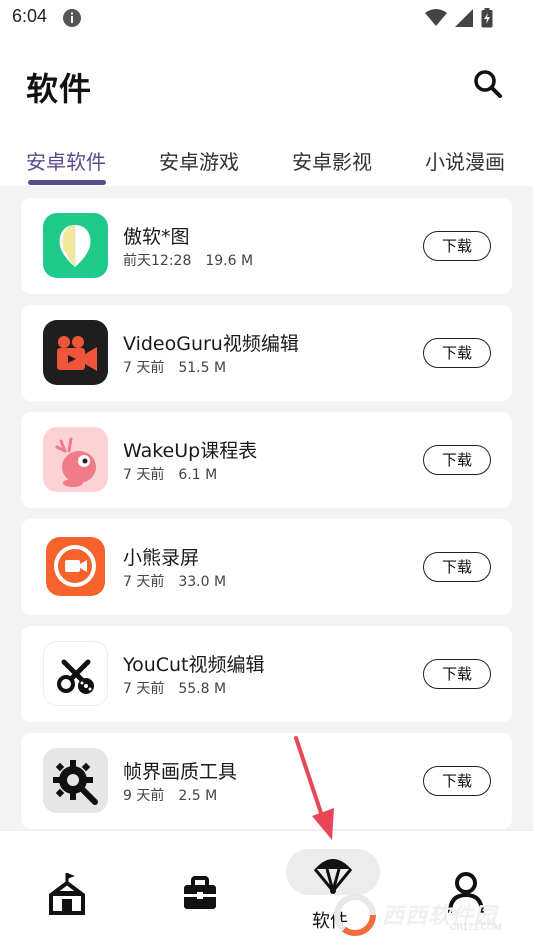 The height and width of the screenshot is (948, 533). What do you see at coordinates (464, 18) in the screenshot?
I see `signal-icon` at bounding box center [464, 18].